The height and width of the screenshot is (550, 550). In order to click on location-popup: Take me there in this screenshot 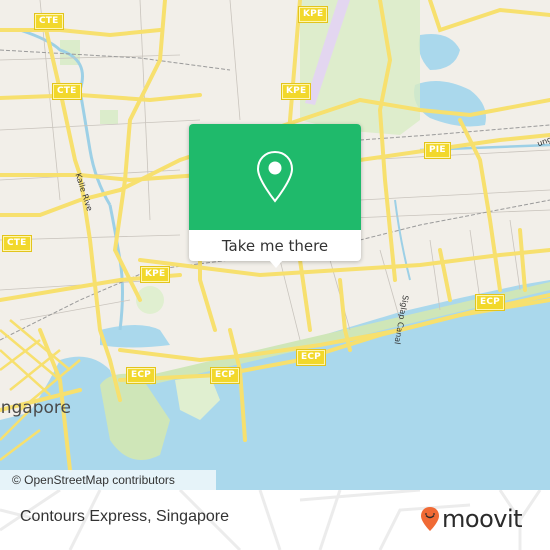, I will do `click(275, 196)`.